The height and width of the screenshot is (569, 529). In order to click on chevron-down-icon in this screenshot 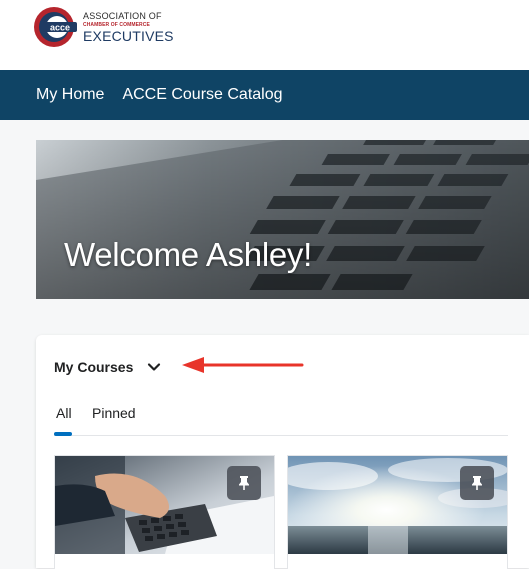, I will do `click(154, 367)`.